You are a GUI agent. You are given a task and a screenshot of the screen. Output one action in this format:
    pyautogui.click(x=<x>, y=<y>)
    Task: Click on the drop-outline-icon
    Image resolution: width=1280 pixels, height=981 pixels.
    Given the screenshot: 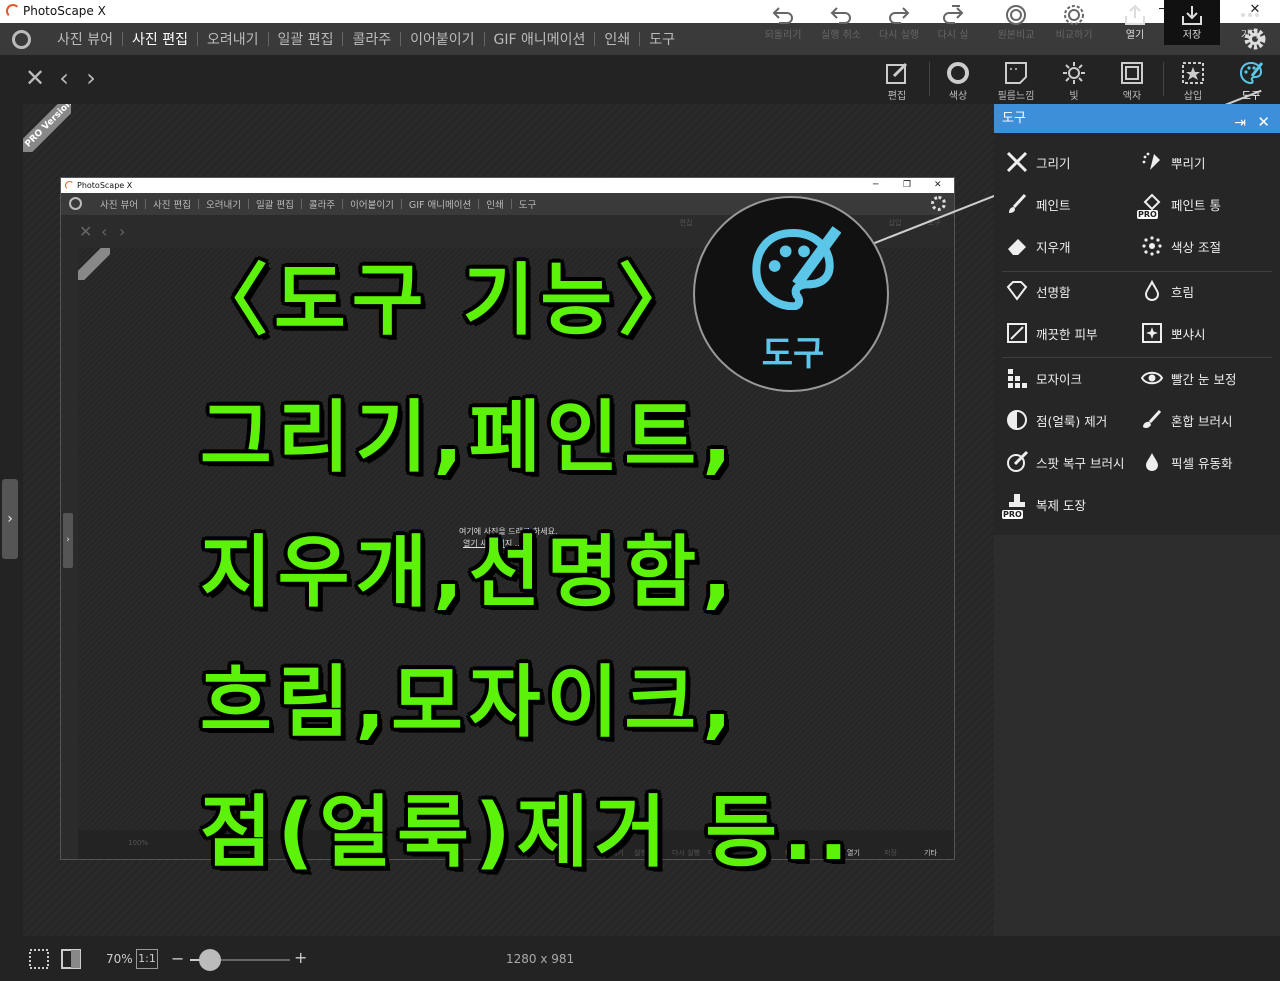 What is the action you would take?
    pyautogui.click(x=1152, y=291)
    